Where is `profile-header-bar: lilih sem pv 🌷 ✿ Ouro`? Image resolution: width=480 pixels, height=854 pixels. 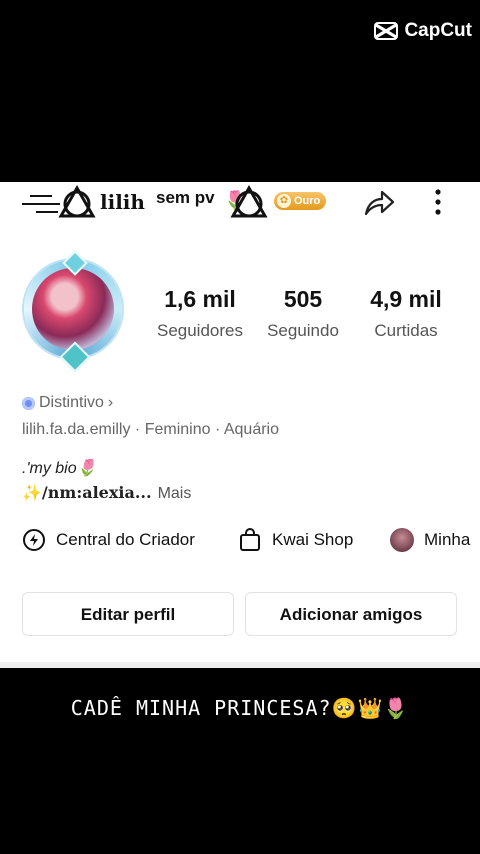 profile-header-bar: lilih sem pv 🌷 ✿ Ouro is located at coordinates (240, 202).